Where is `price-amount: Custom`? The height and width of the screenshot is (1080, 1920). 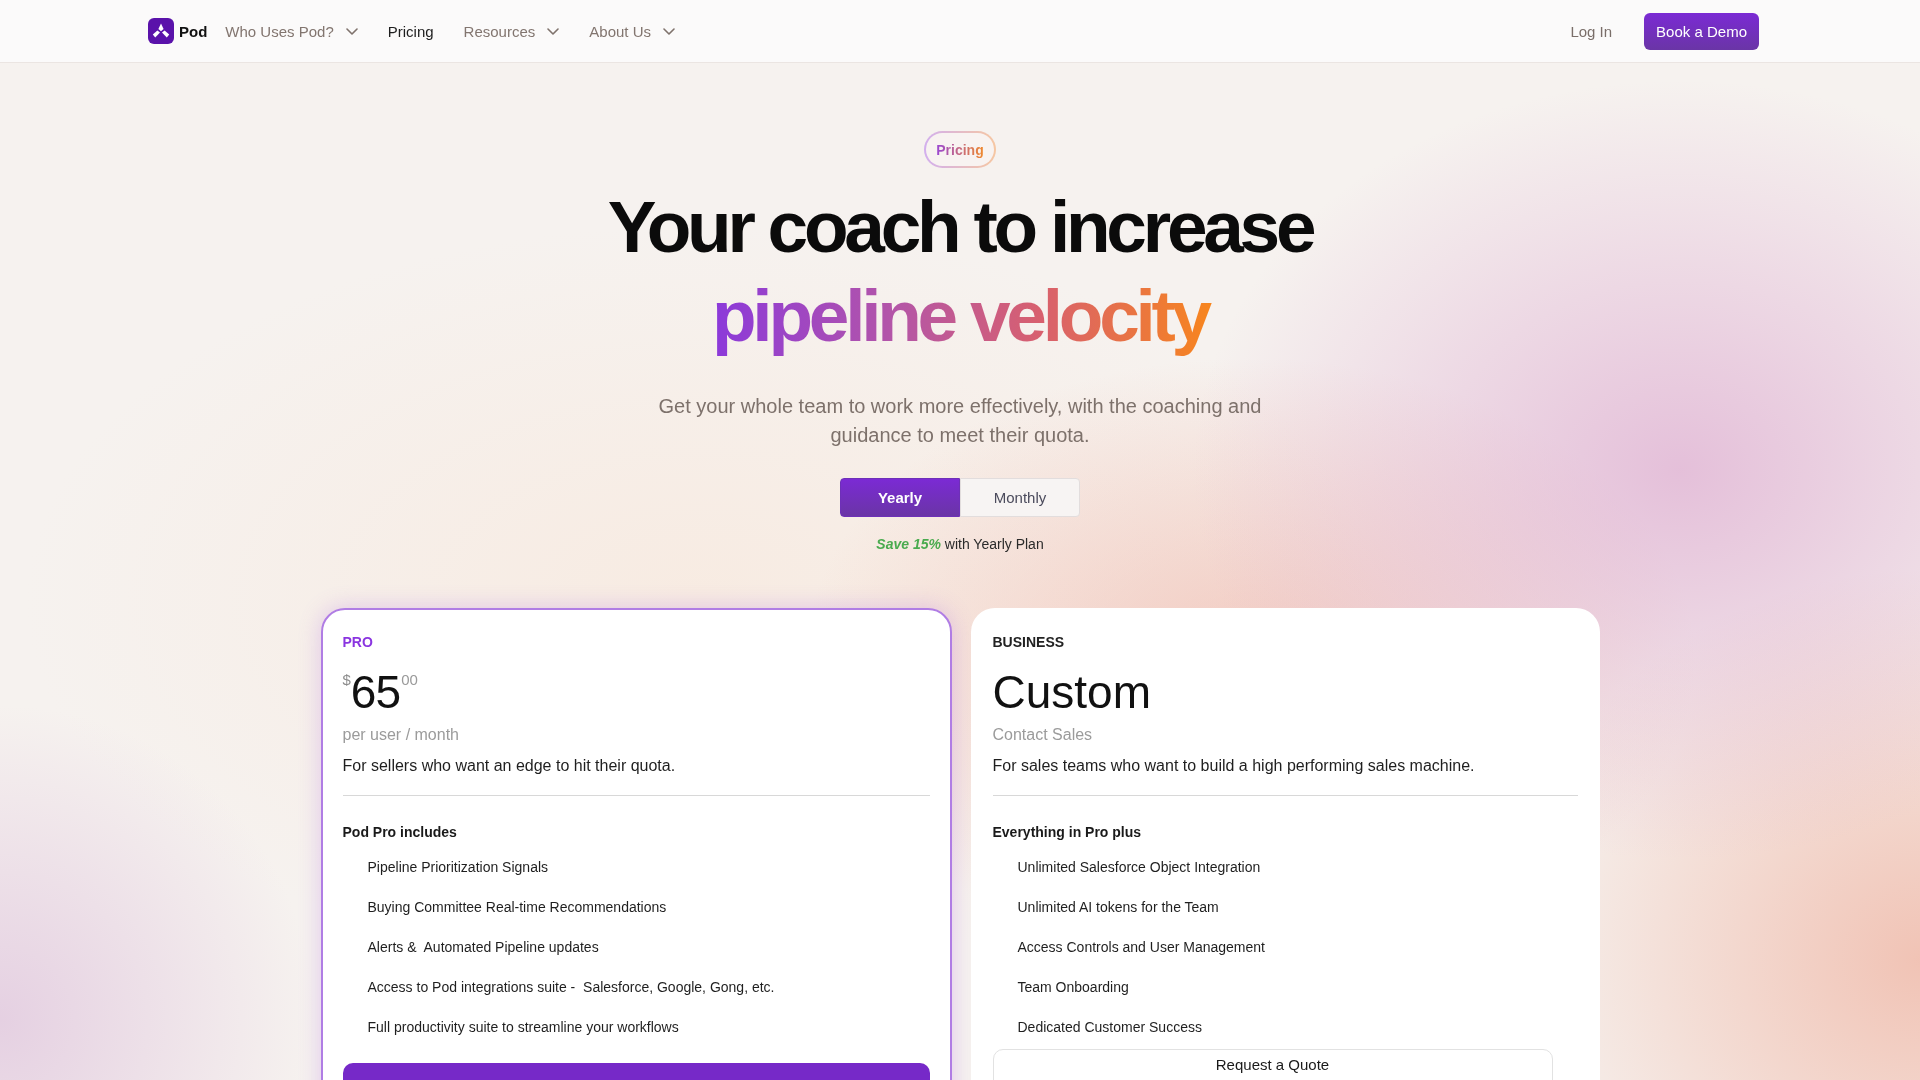
price-amount: Custom is located at coordinates (1071, 692).